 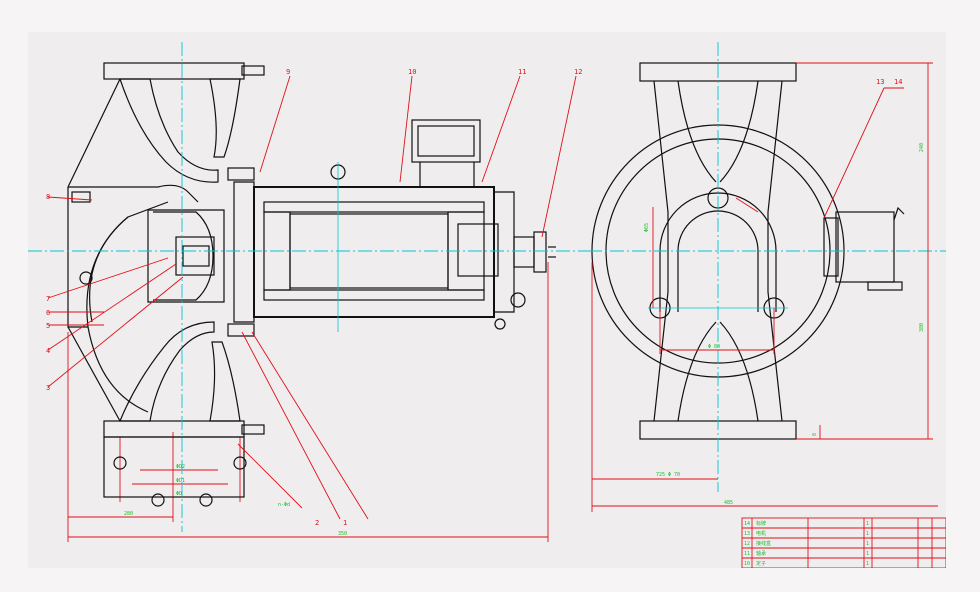 I want to click on title-block-cell: 11, so click(x=747, y=554).